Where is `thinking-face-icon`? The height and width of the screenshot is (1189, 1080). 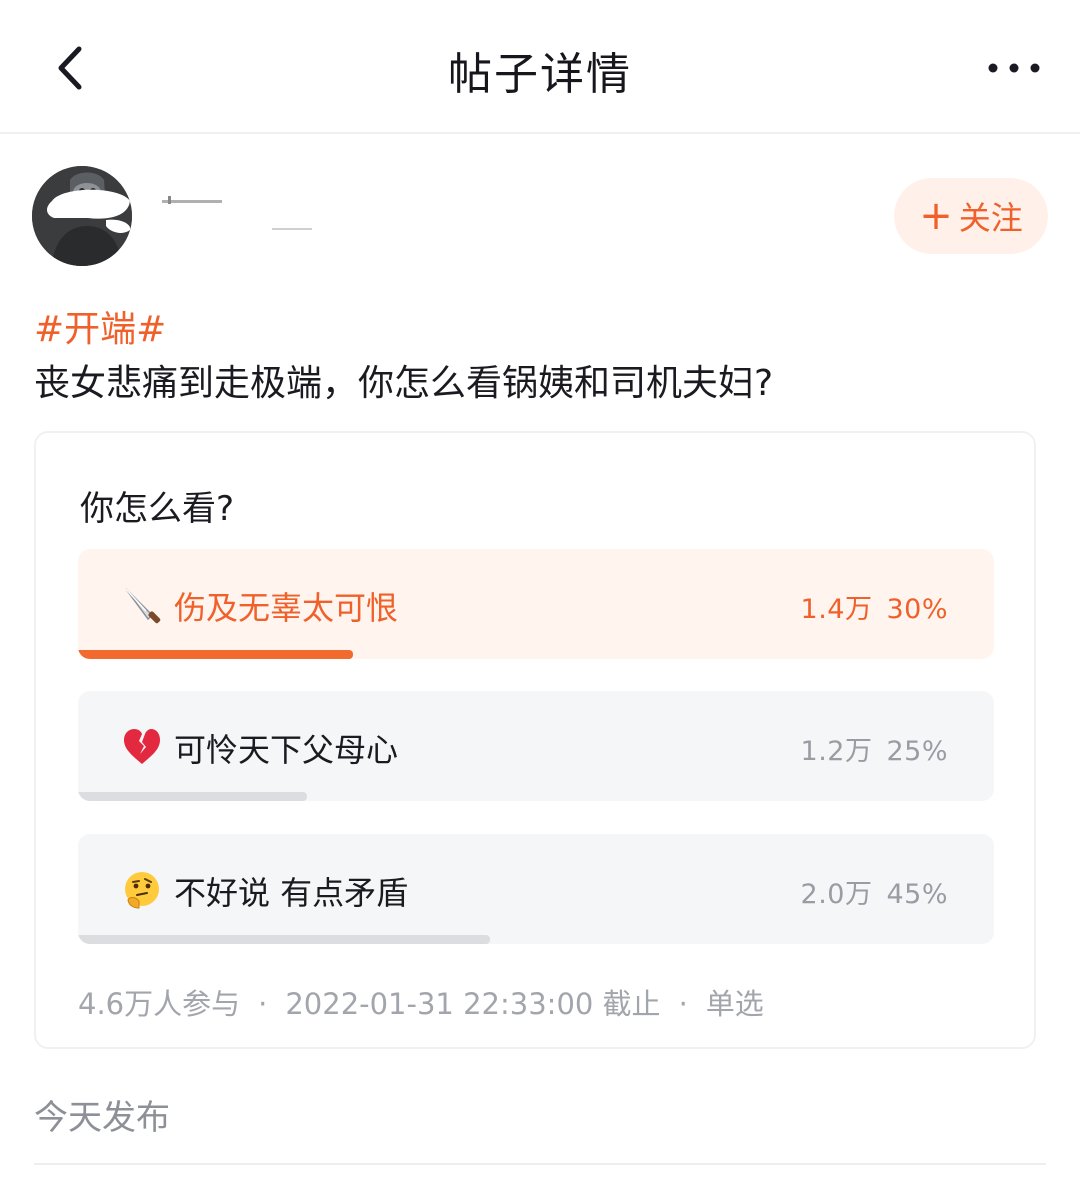 thinking-face-icon is located at coordinates (142, 890).